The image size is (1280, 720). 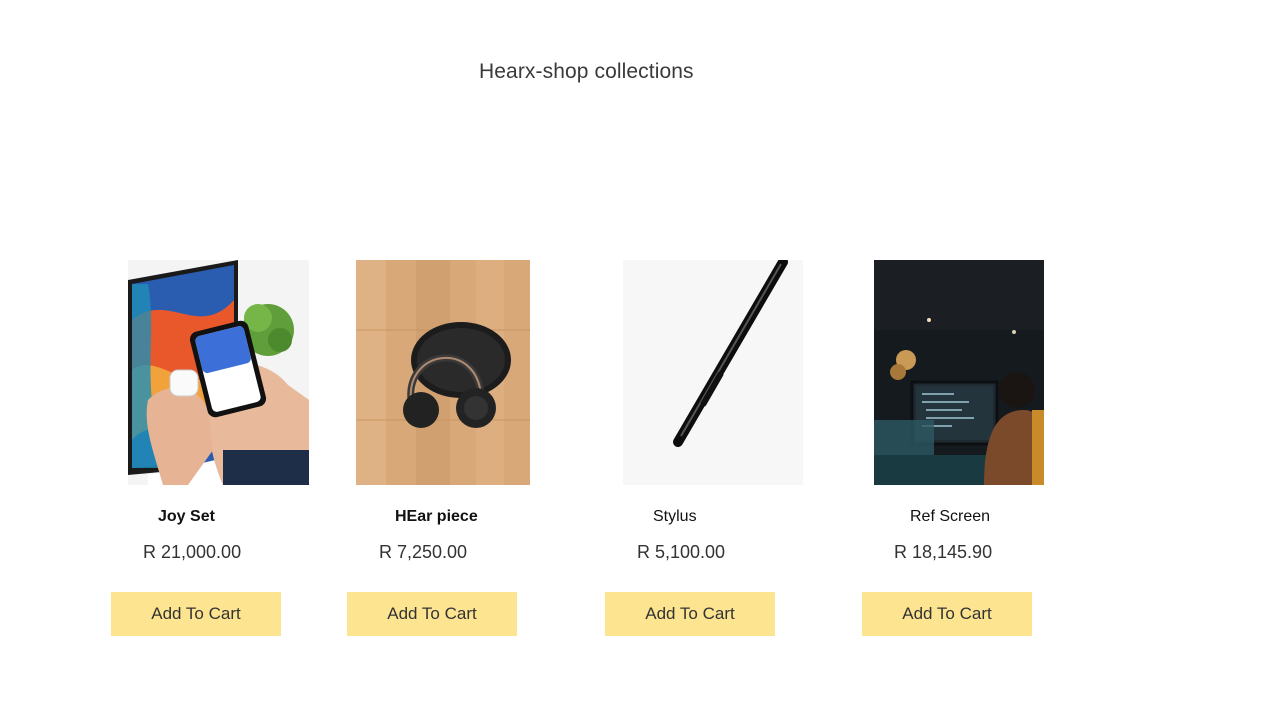 I want to click on product-image-hear-piece, so click(x=443, y=372).